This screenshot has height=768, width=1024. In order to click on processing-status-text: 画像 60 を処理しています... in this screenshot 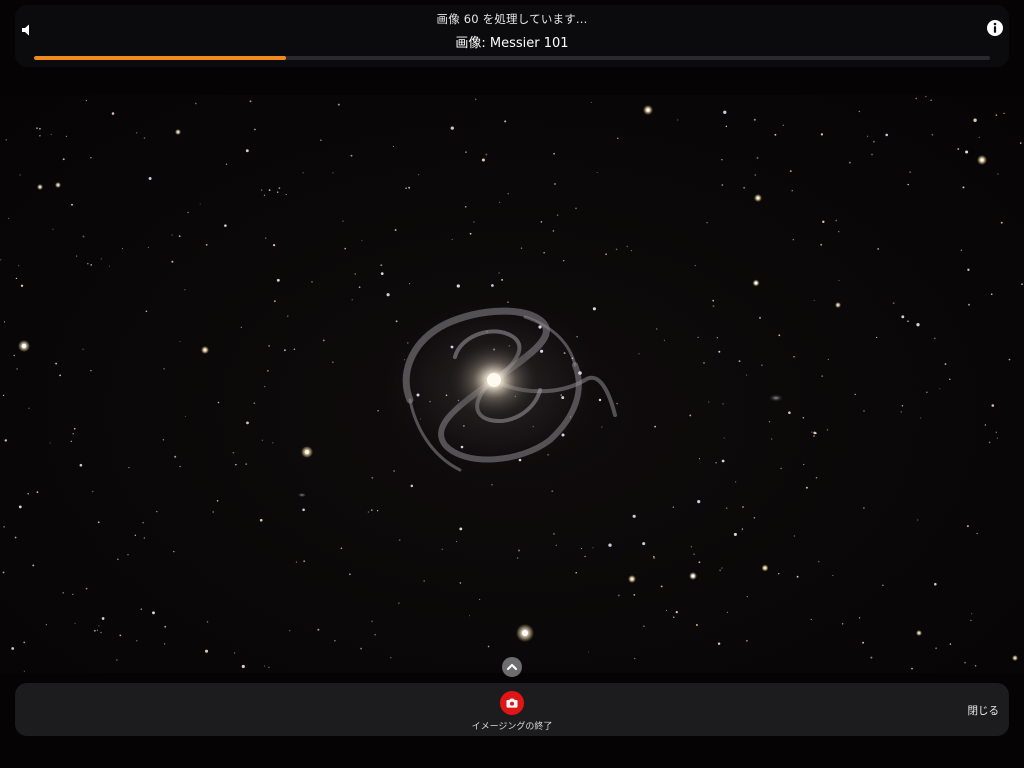, I will do `click(512, 19)`.